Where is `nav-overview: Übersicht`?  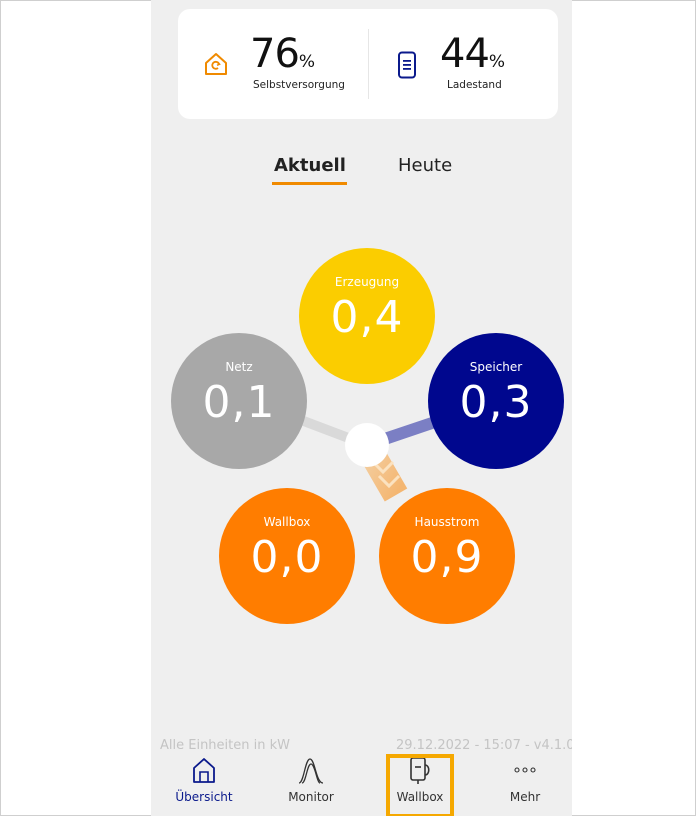 nav-overview: Übersicht is located at coordinates (204, 778).